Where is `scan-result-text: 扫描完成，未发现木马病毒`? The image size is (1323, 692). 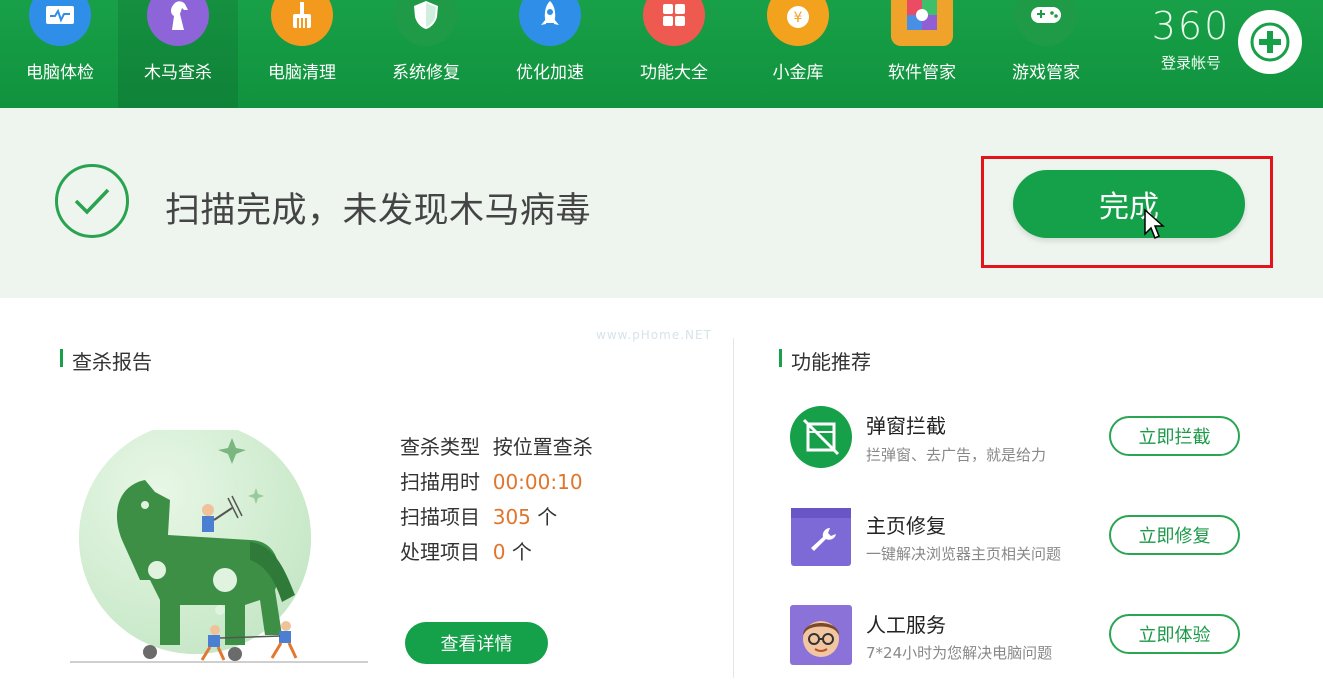 scan-result-text: 扫描完成，未发现木马病毒 is located at coordinates (378, 211).